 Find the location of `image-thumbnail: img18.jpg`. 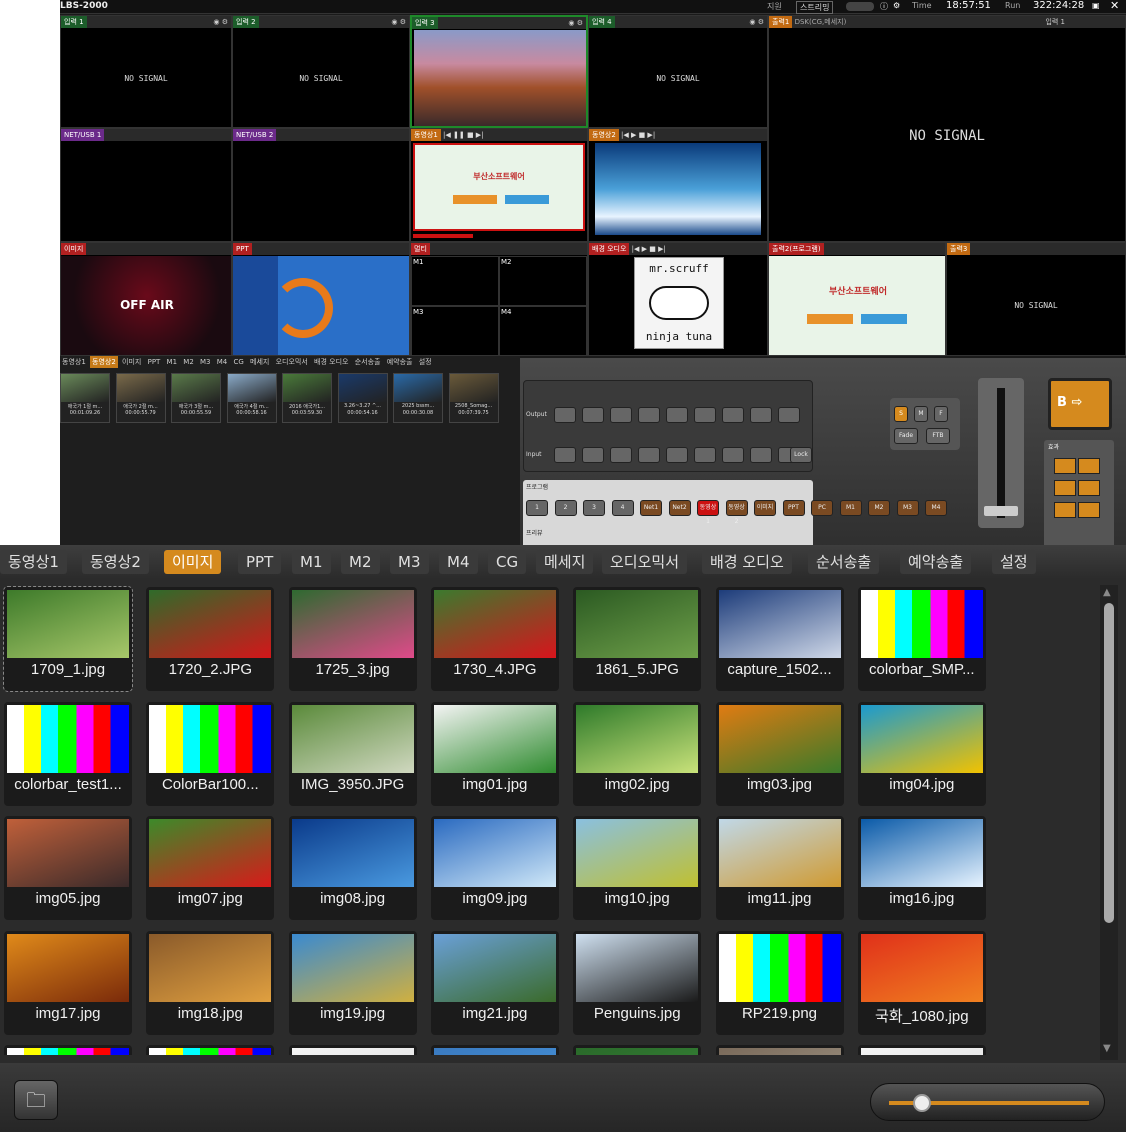

image-thumbnail: img18.jpg is located at coordinates (210, 982).